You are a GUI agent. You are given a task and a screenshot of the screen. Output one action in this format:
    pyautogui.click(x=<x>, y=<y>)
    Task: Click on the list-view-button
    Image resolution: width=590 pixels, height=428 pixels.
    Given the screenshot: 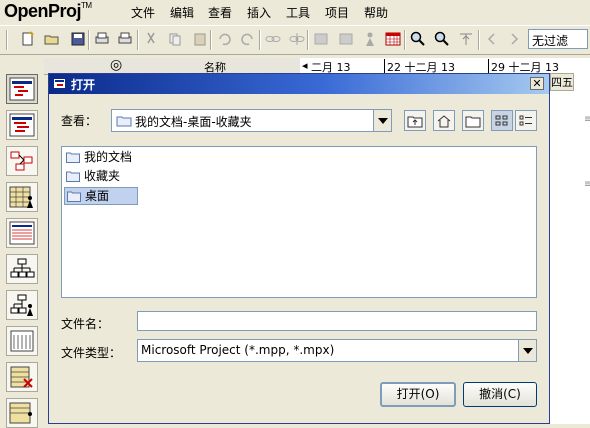 What is the action you would take?
    pyautogui.click(x=502, y=120)
    